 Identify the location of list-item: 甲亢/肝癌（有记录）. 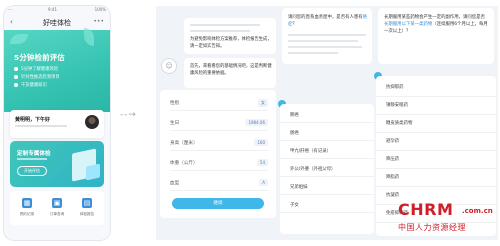
(327, 151).